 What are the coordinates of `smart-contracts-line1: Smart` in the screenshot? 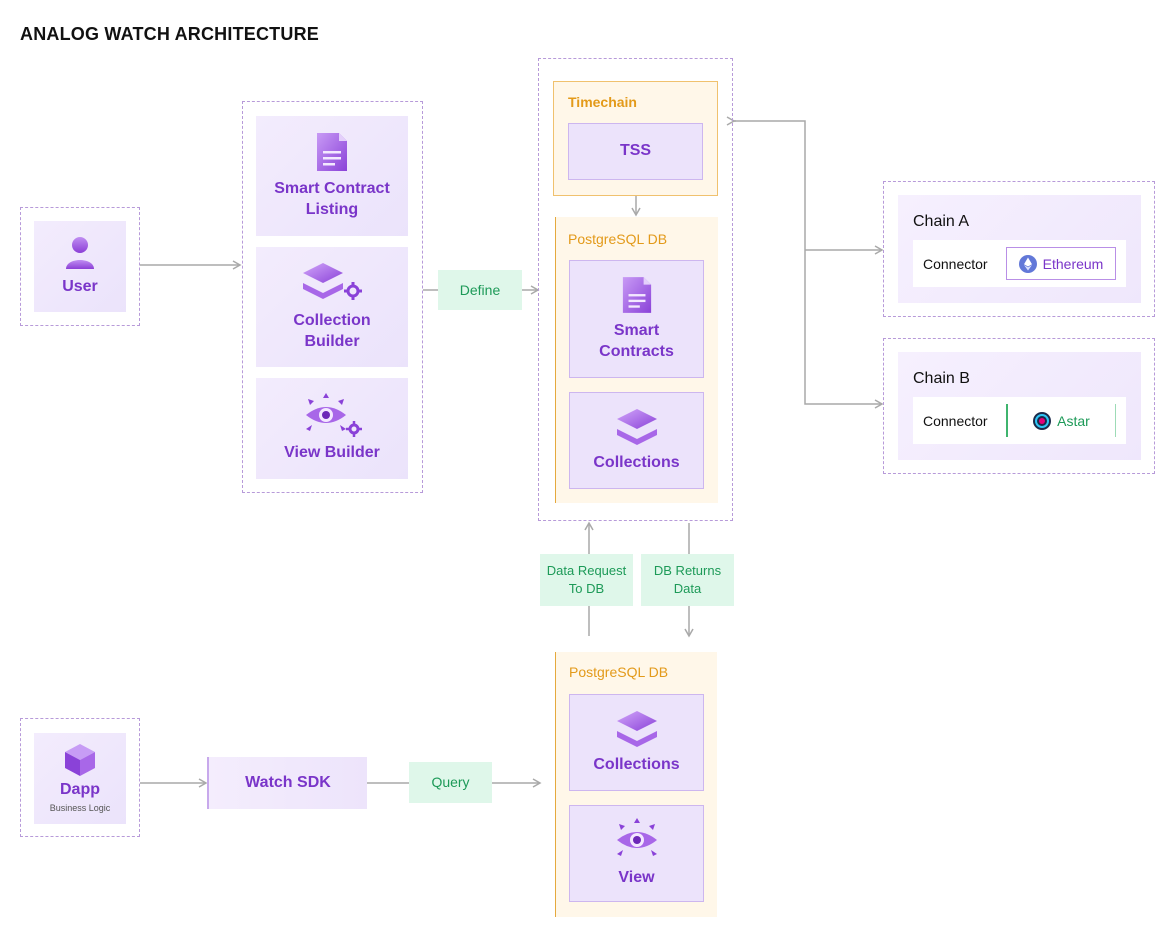 It's located at (636, 331).